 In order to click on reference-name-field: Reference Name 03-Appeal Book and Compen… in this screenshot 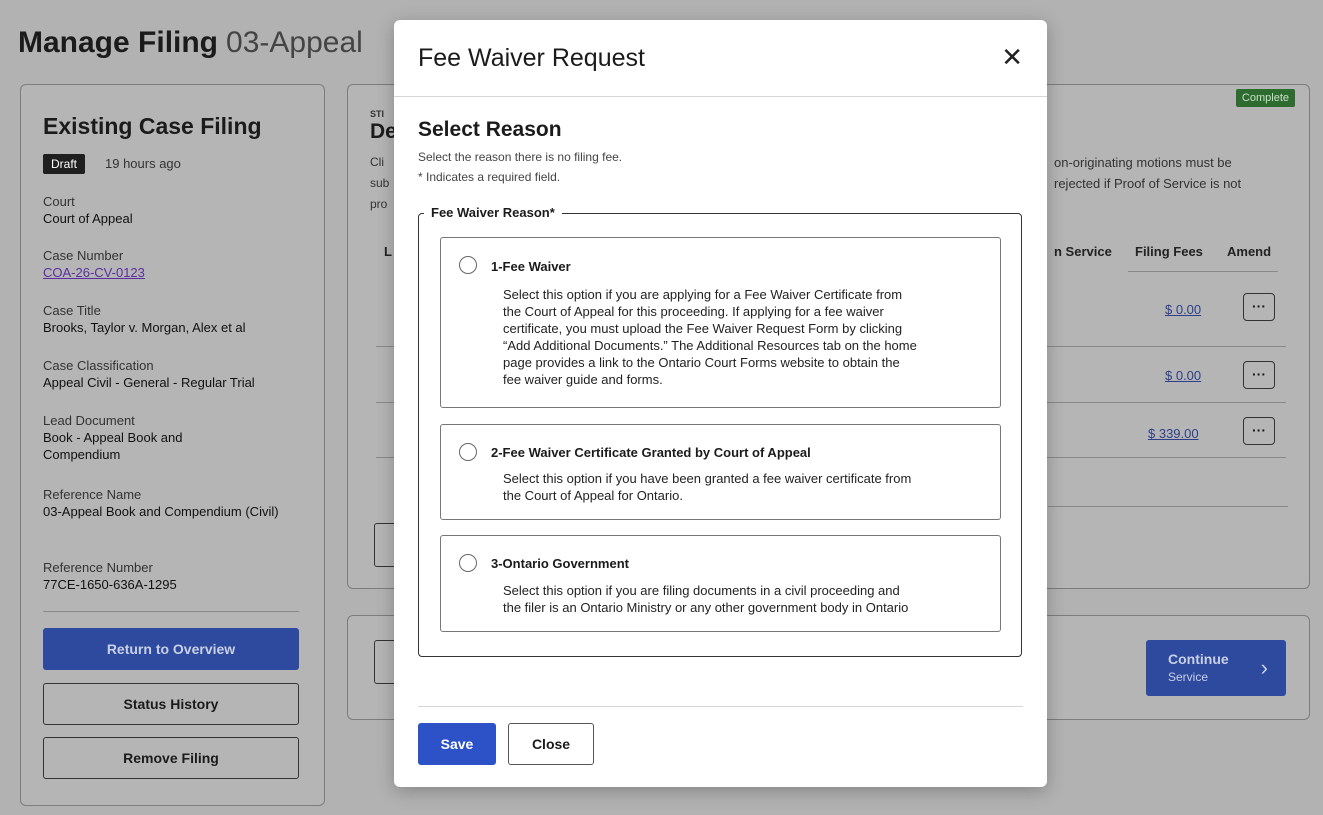, I will do `click(165, 503)`.